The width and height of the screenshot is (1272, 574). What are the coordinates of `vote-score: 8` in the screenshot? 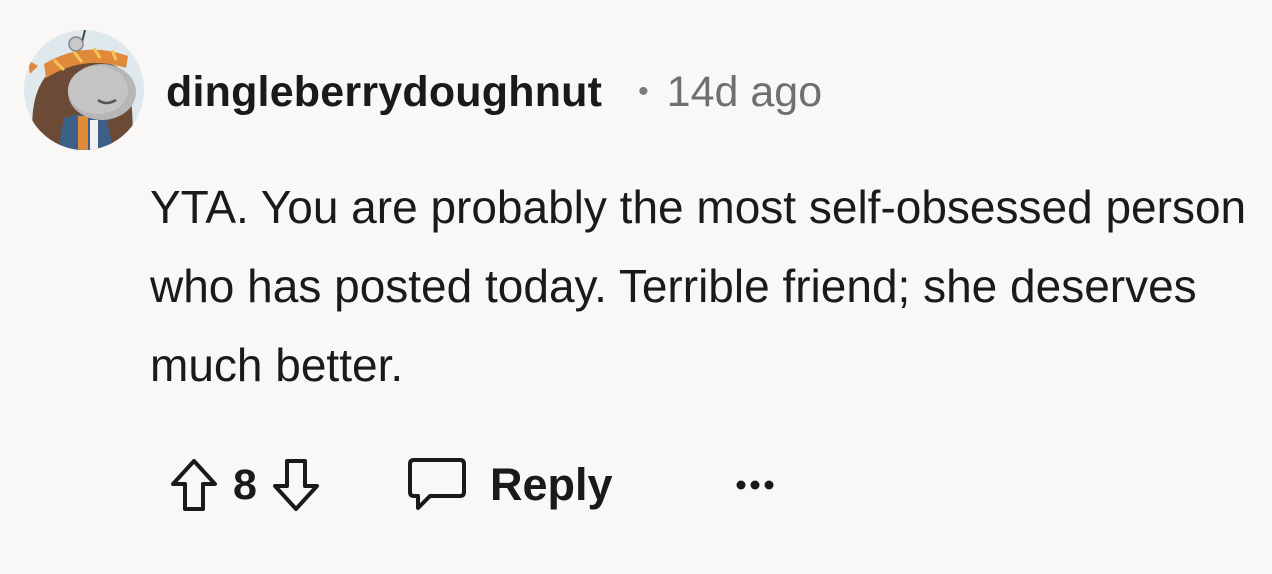 It's located at (245, 484).